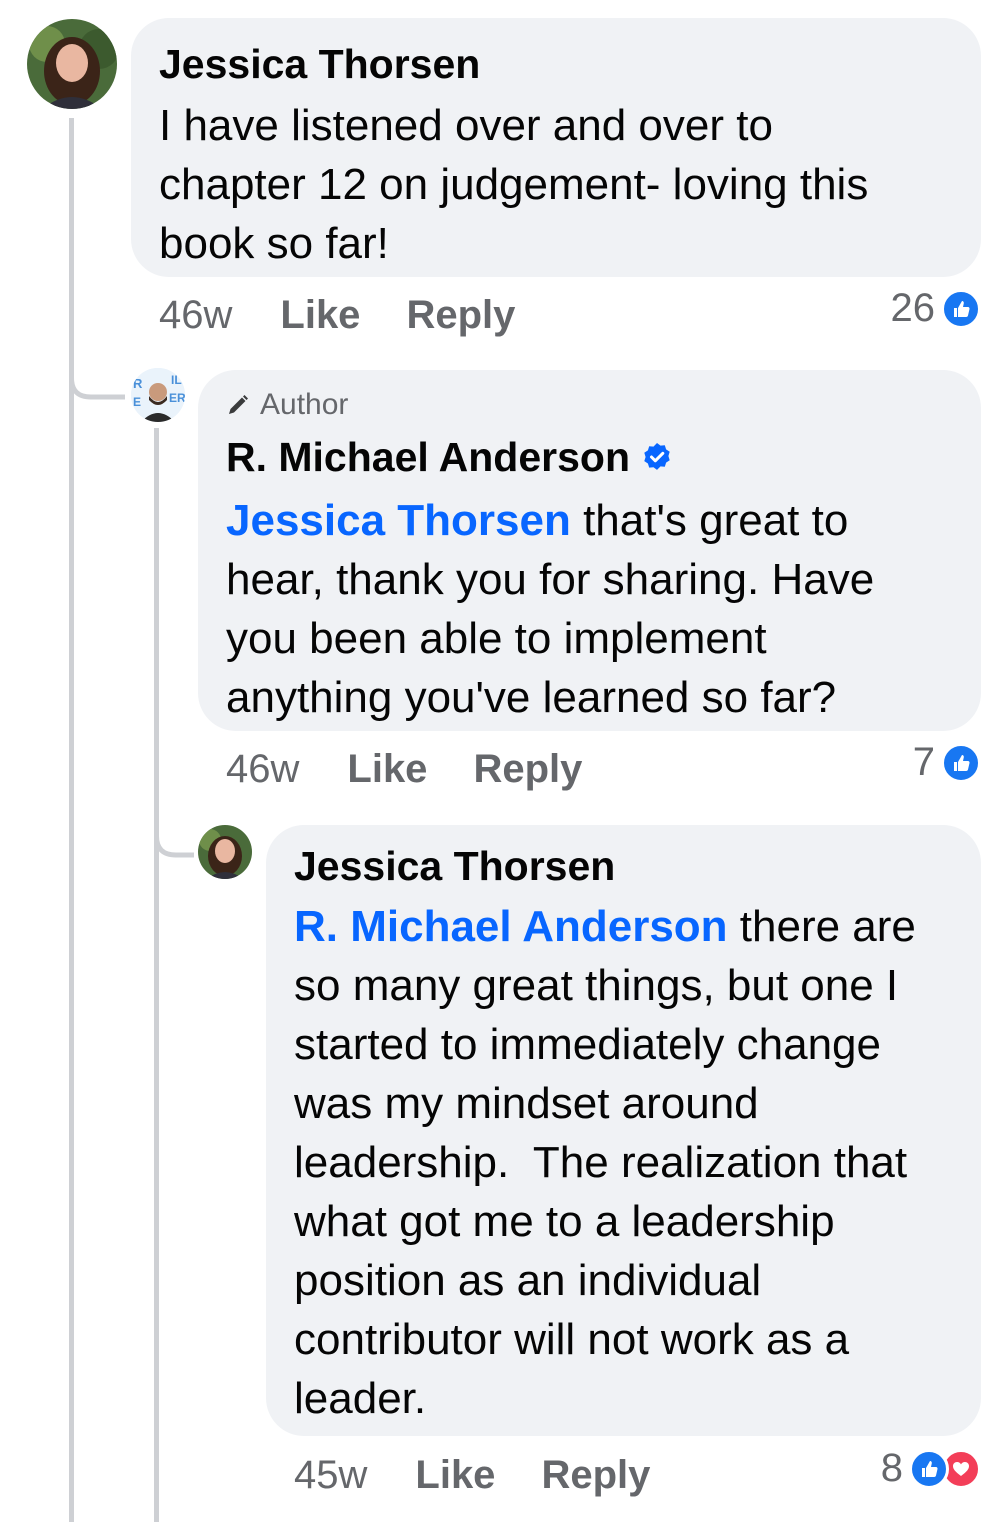 This screenshot has width=1008, height=1522. What do you see at coordinates (330, 1475) in the screenshot?
I see `timestamp: 45w` at bounding box center [330, 1475].